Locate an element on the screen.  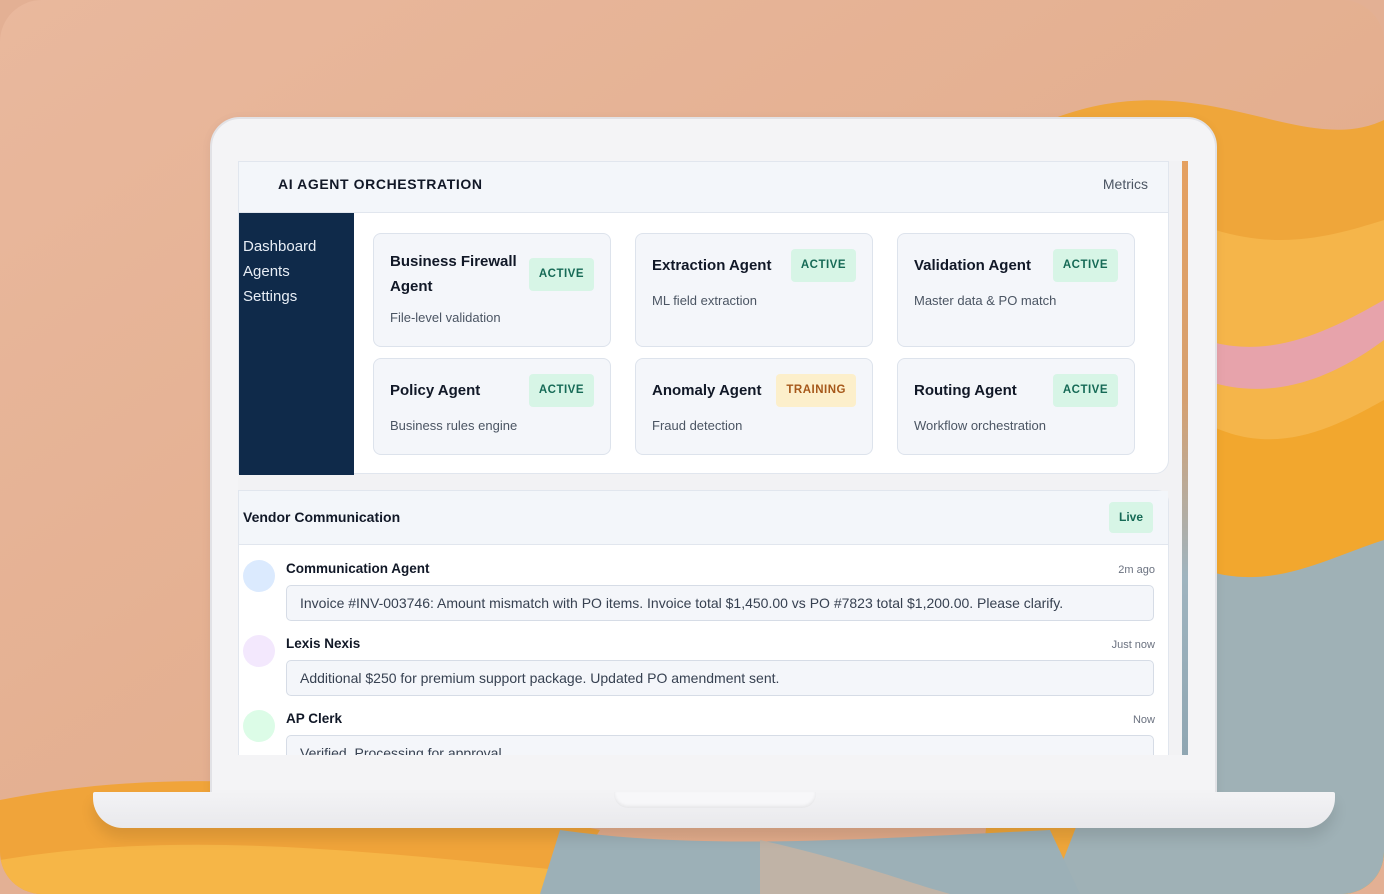
agent-description: File-level validation is located at coordinates (445, 317).